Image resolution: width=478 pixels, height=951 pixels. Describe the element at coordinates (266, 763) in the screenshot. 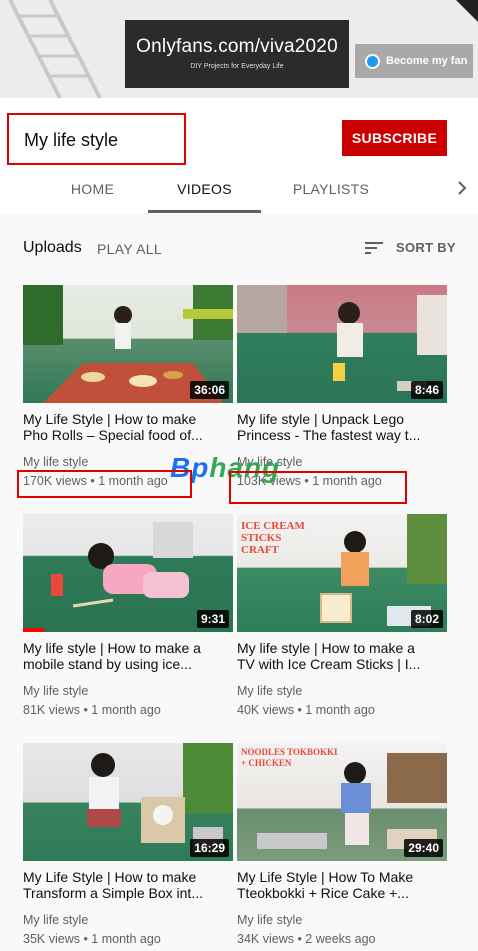

I see `thumbnail-caption-line: + CHICKEN` at that location.